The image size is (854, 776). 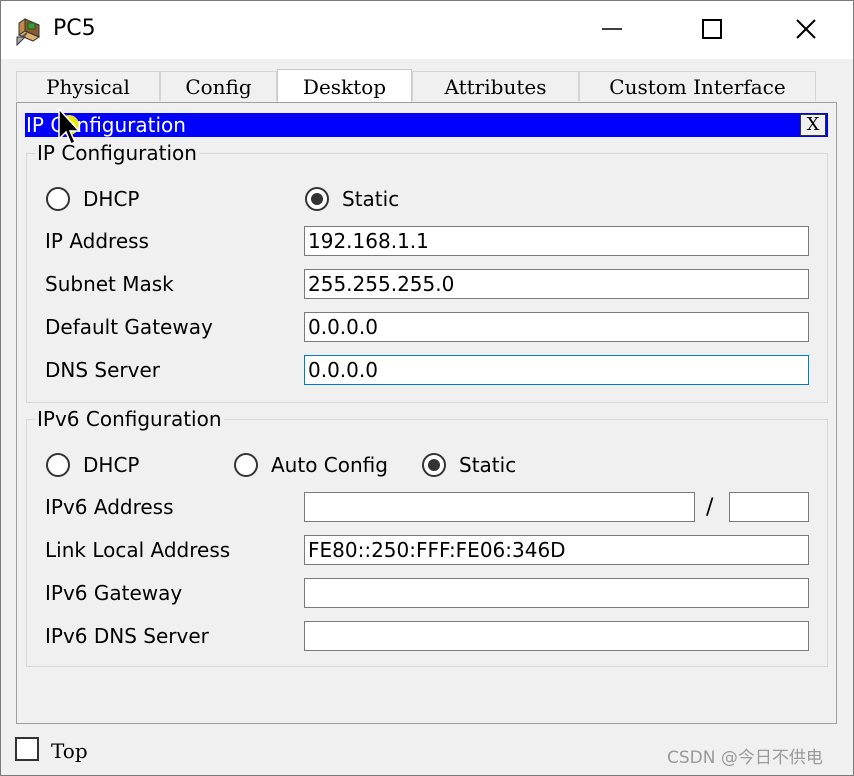 What do you see at coordinates (556, 327) in the screenshot?
I see `default-gateway-field: 0.0.0.0` at bounding box center [556, 327].